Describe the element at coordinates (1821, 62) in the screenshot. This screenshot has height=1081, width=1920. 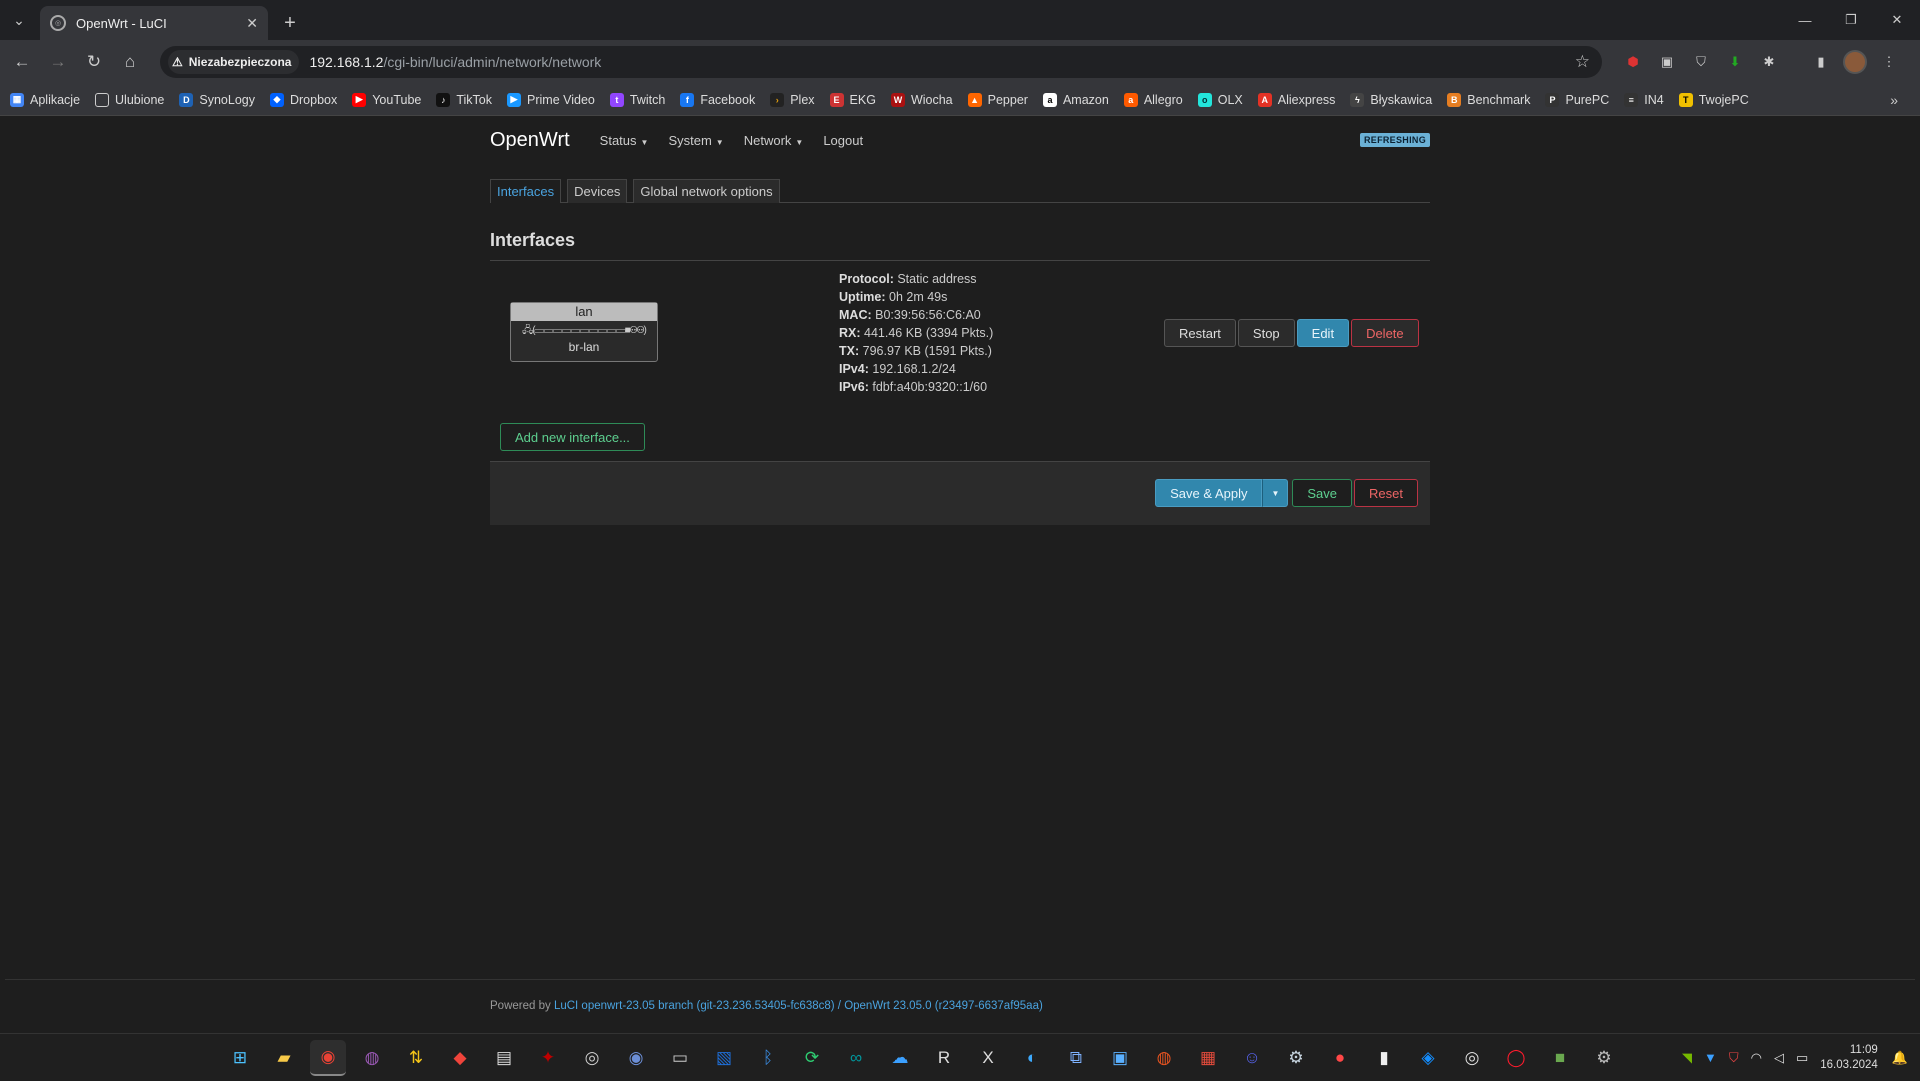
I see `side-panel-icon: ▮` at that location.